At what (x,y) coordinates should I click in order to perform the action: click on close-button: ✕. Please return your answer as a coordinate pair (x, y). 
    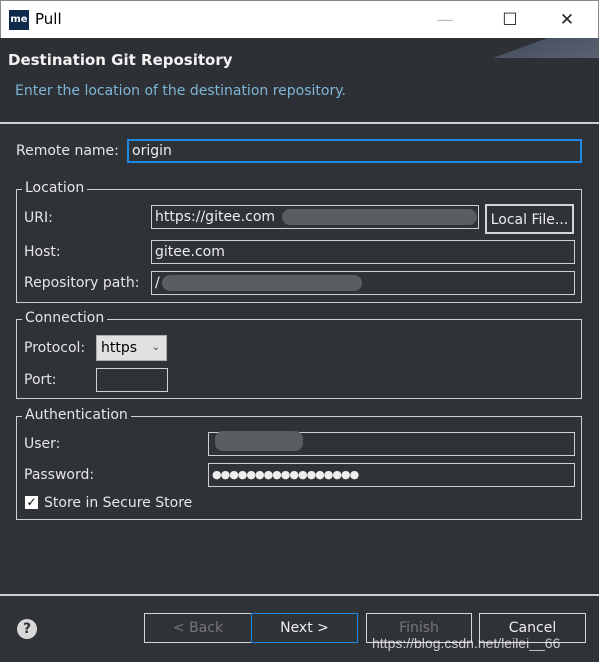
    Looking at the image, I should click on (567, 20).